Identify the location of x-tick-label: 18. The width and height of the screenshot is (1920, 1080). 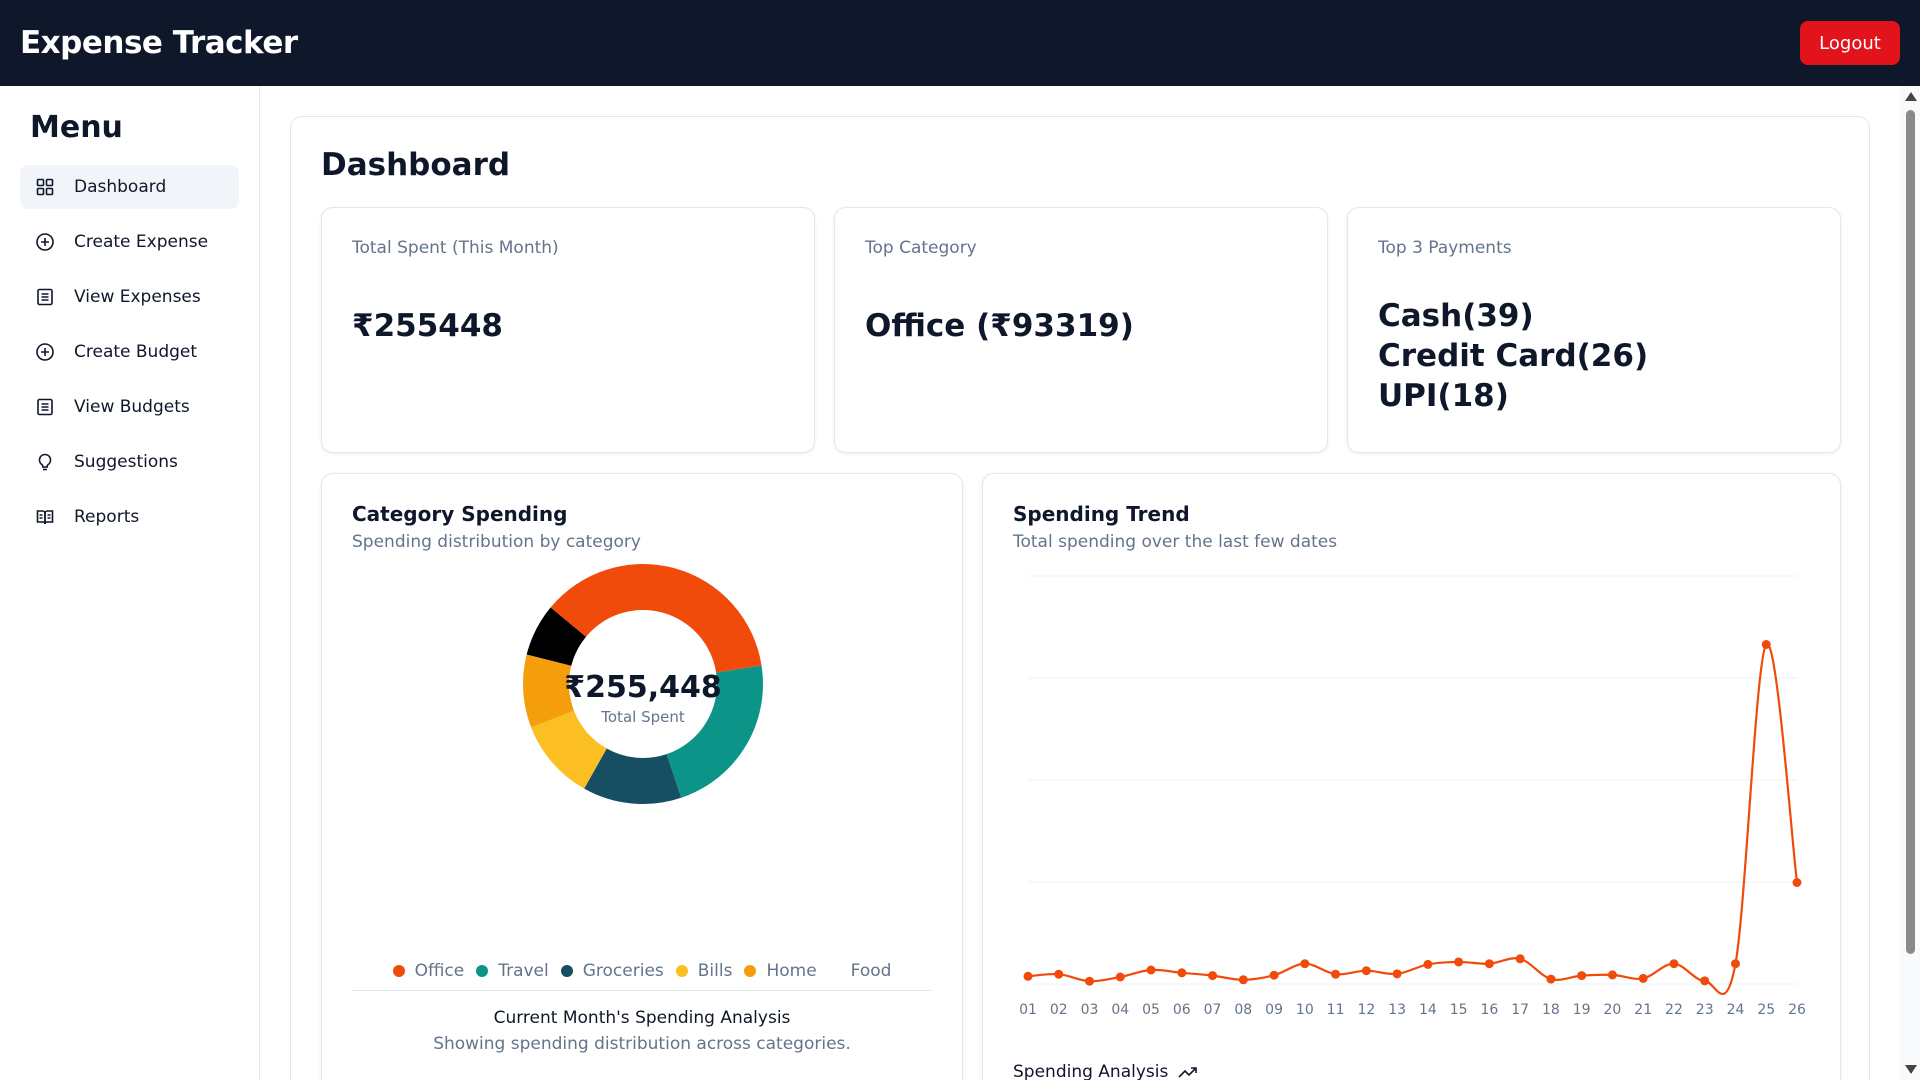
(1551, 1010).